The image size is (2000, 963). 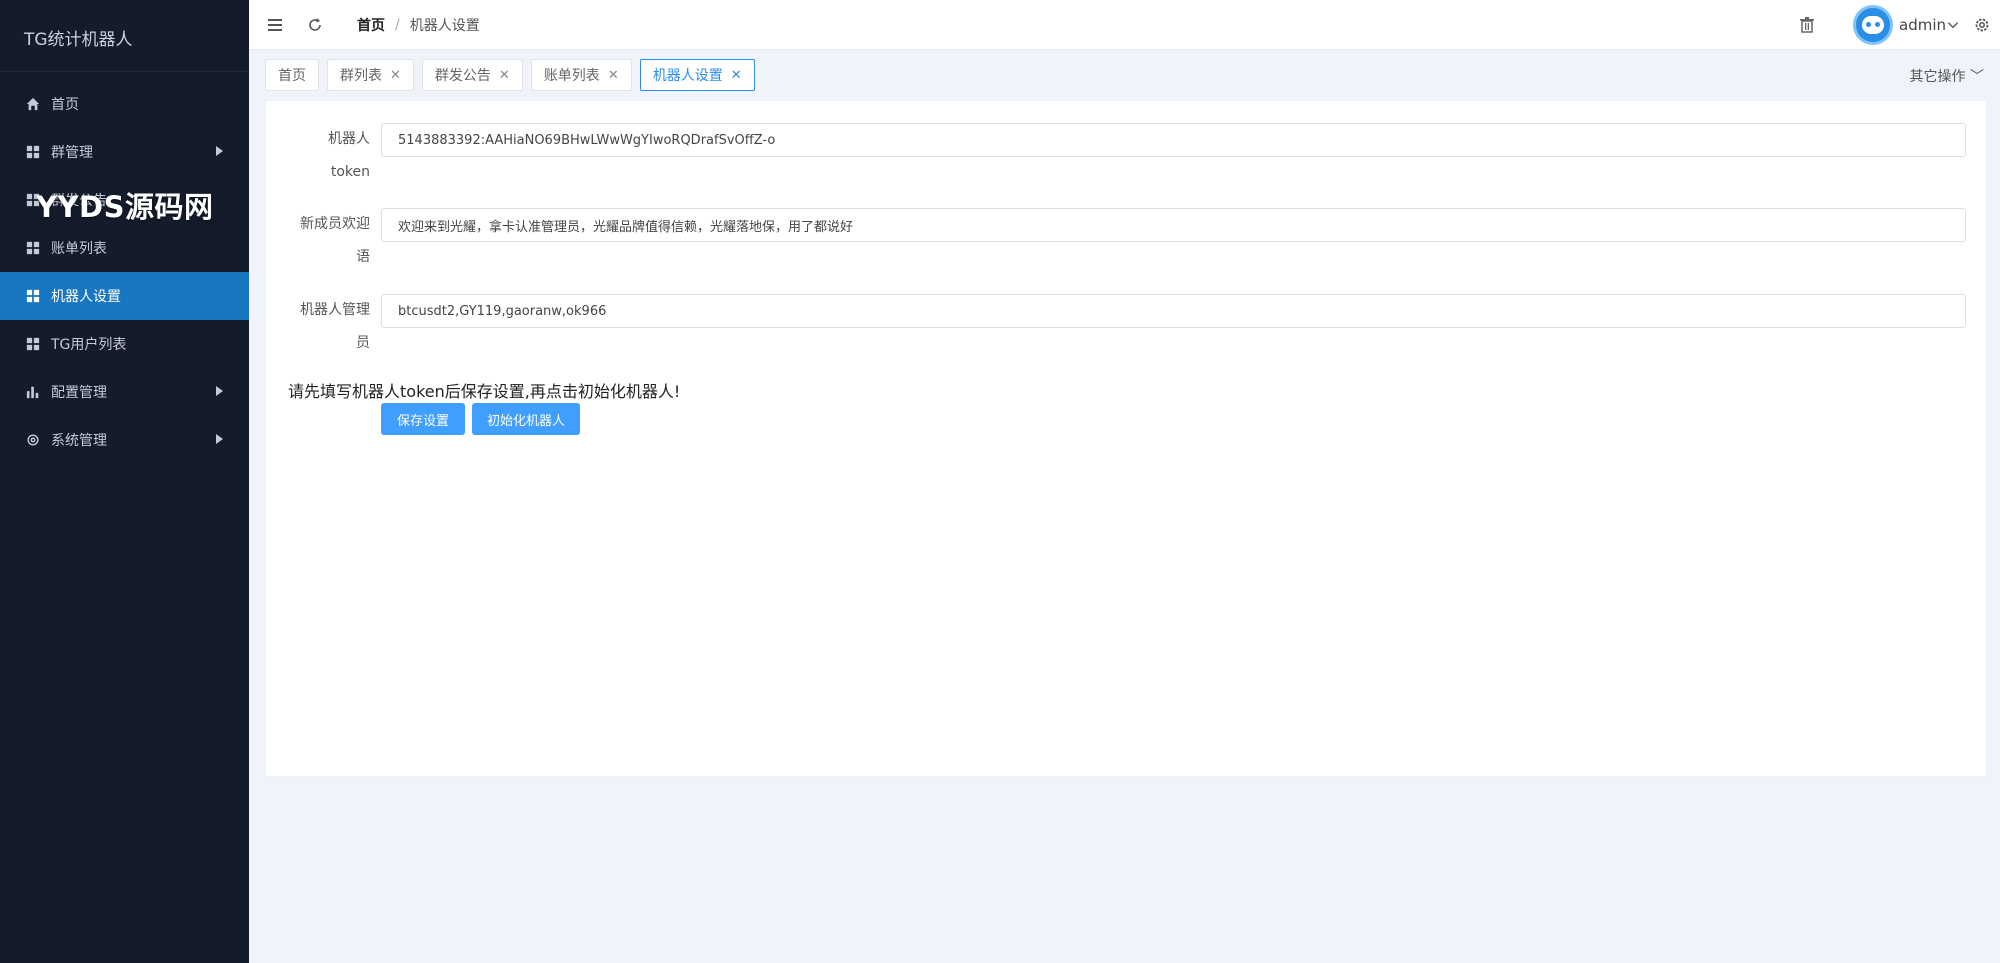 What do you see at coordinates (444, 25) in the screenshot?
I see `breadcrumb-current: 机器人设置` at bounding box center [444, 25].